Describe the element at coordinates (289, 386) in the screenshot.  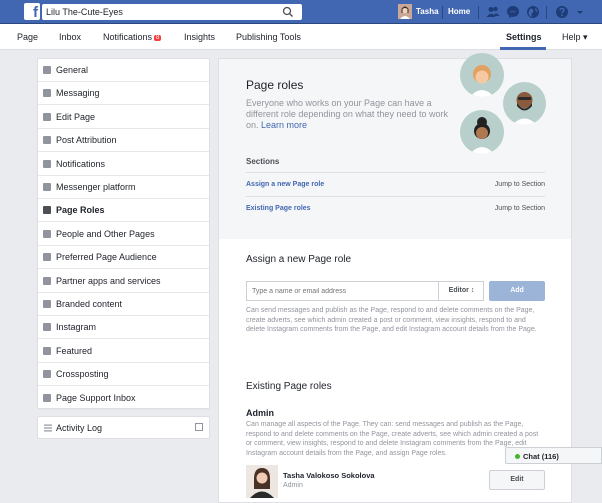
I see `existing-roles-heading: Existing Page roles` at that location.